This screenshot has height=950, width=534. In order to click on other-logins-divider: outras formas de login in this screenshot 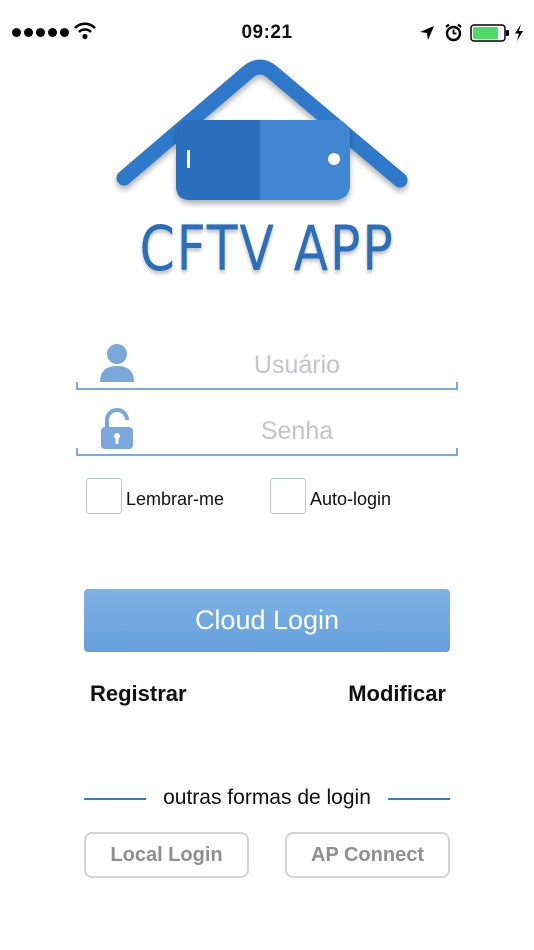, I will do `click(267, 799)`.